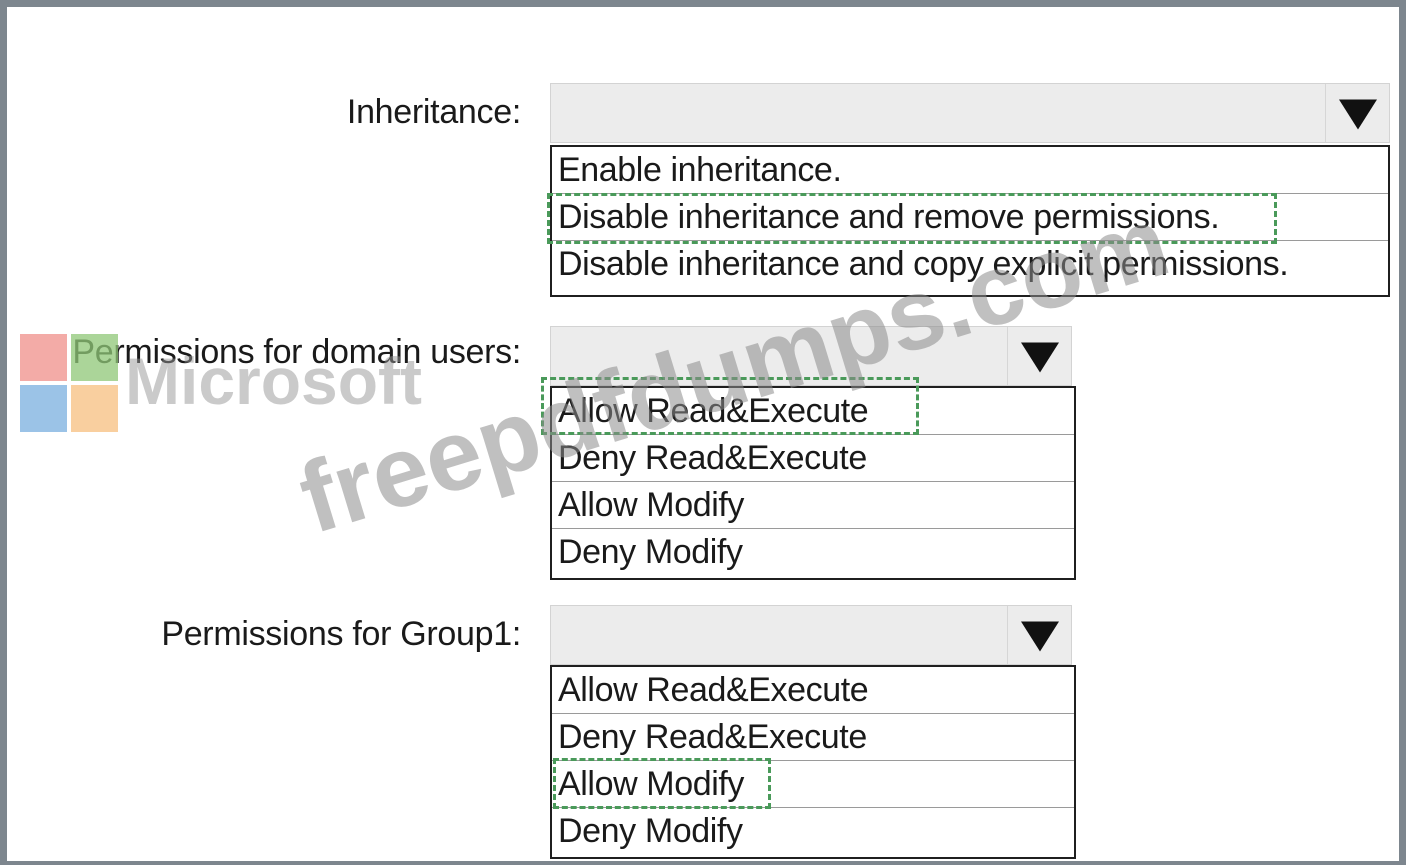 The height and width of the screenshot is (865, 1406). What do you see at coordinates (94, 408) in the screenshot?
I see `logo-square-yellow` at bounding box center [94, 408].